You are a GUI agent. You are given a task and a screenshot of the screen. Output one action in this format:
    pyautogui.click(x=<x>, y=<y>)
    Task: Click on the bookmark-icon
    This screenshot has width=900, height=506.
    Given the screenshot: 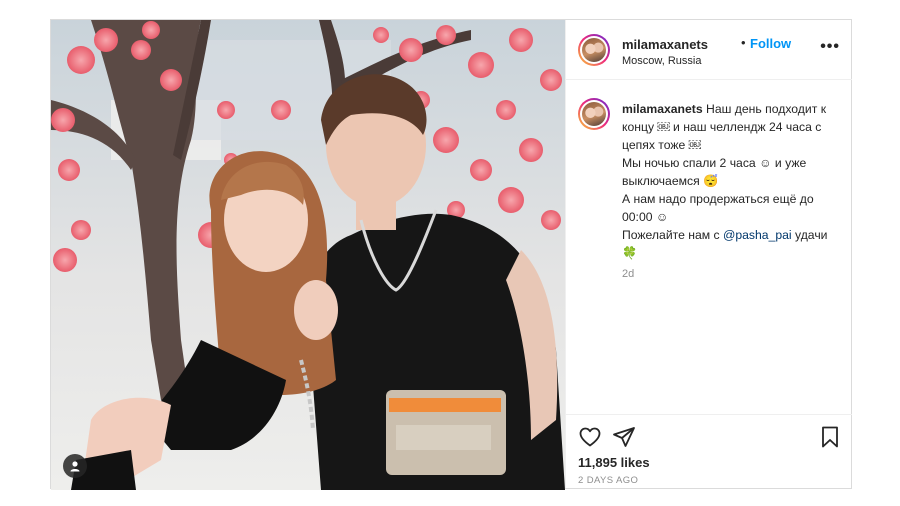 What is the action you would take?
    pyautogui.click(x=830, y=437)
    